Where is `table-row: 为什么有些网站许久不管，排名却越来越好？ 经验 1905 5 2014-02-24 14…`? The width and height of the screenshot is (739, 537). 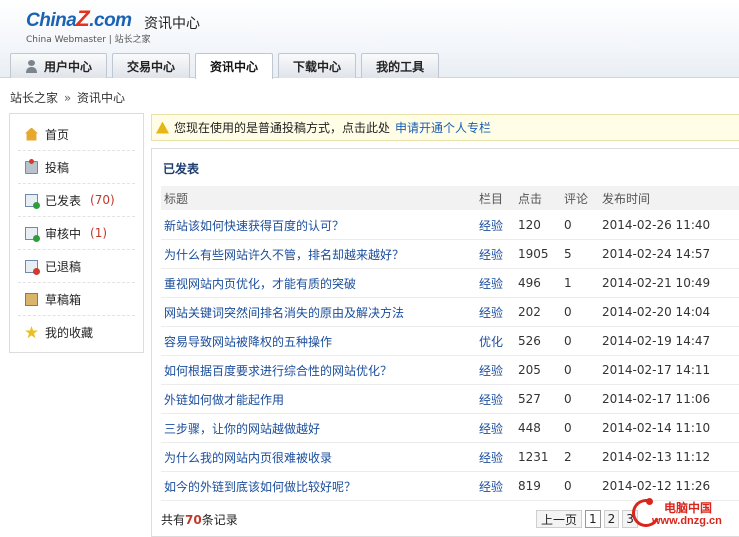
table-row: 为什么有些网站许久不管，排名却越来越好？ 经验 1905 5 2014-02-24 14… is located at coordinates (450, 254).